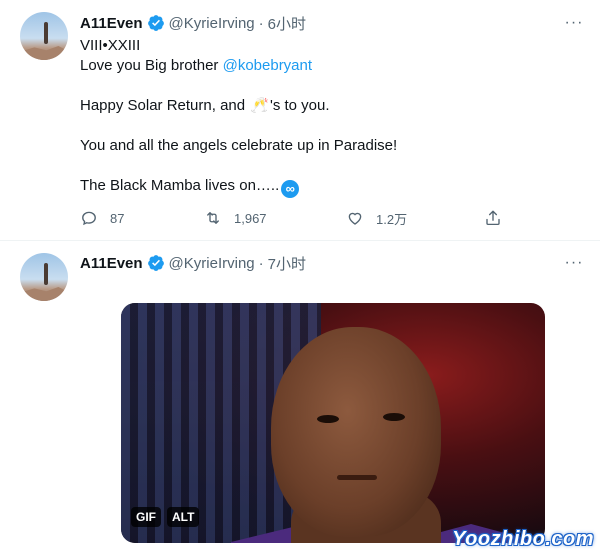 This screenshot has height=557, width=600. Describe the element at coordinates (392, 219) in the screenshot. I see `like-count: 1.2万` at that location.